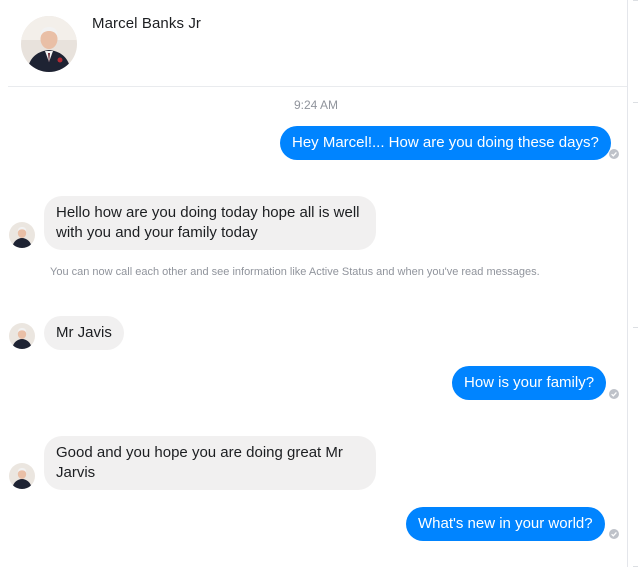  Describe the element at coordinates (505, 524) in the screenshot. I see `outgoing-message: What's new in your world?` at that location.